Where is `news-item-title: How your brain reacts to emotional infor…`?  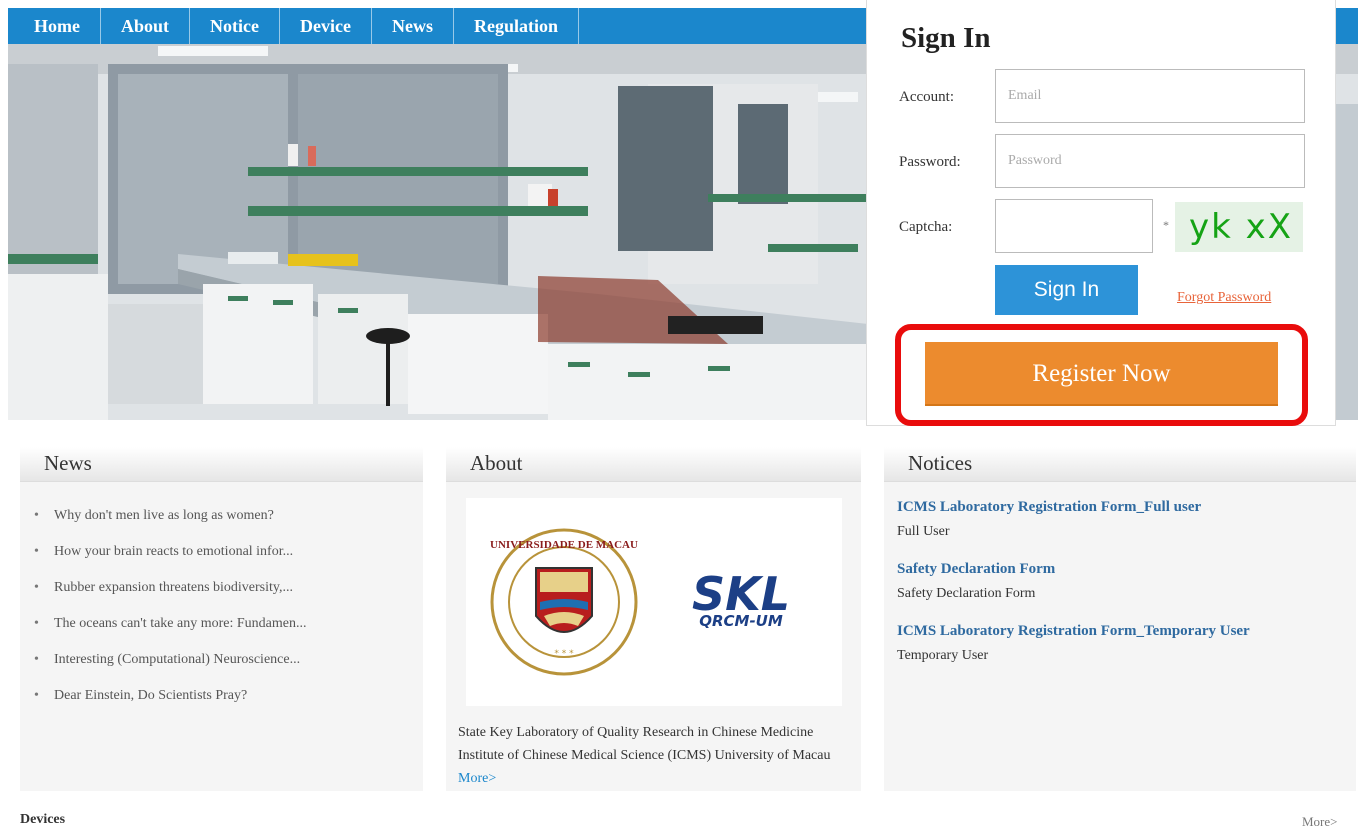 news-item-title: How your brain reacts to emotional infor… is located at coordinates (173, 551).